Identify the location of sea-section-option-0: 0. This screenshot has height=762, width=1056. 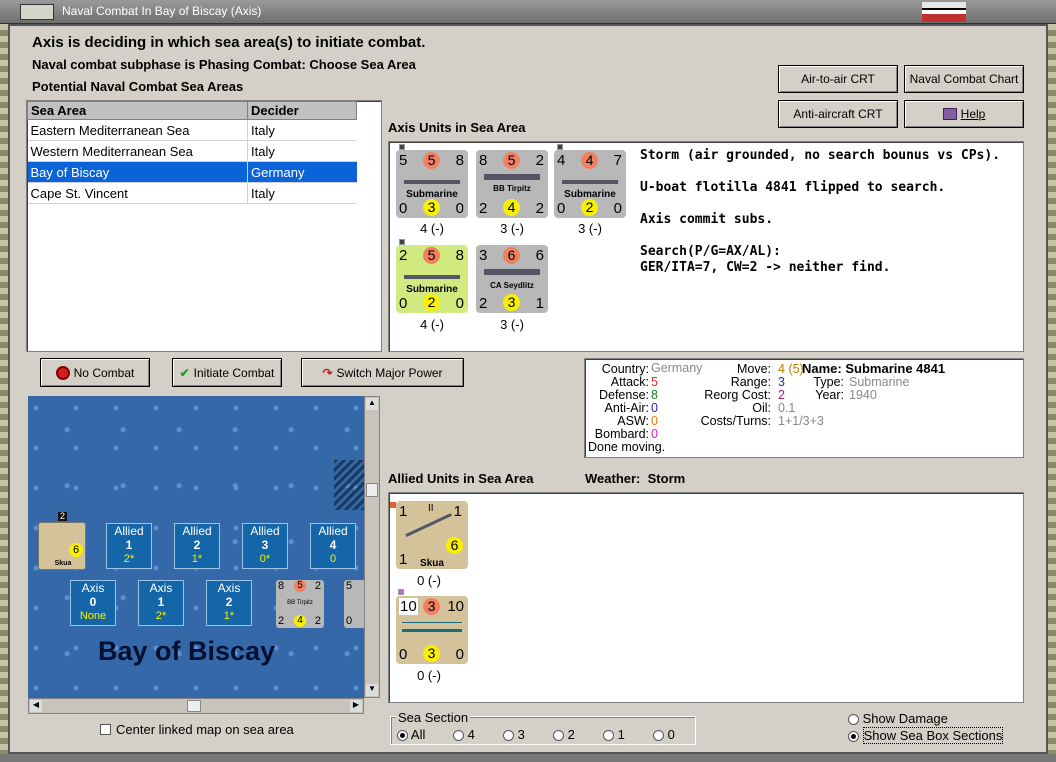
(673, 734).